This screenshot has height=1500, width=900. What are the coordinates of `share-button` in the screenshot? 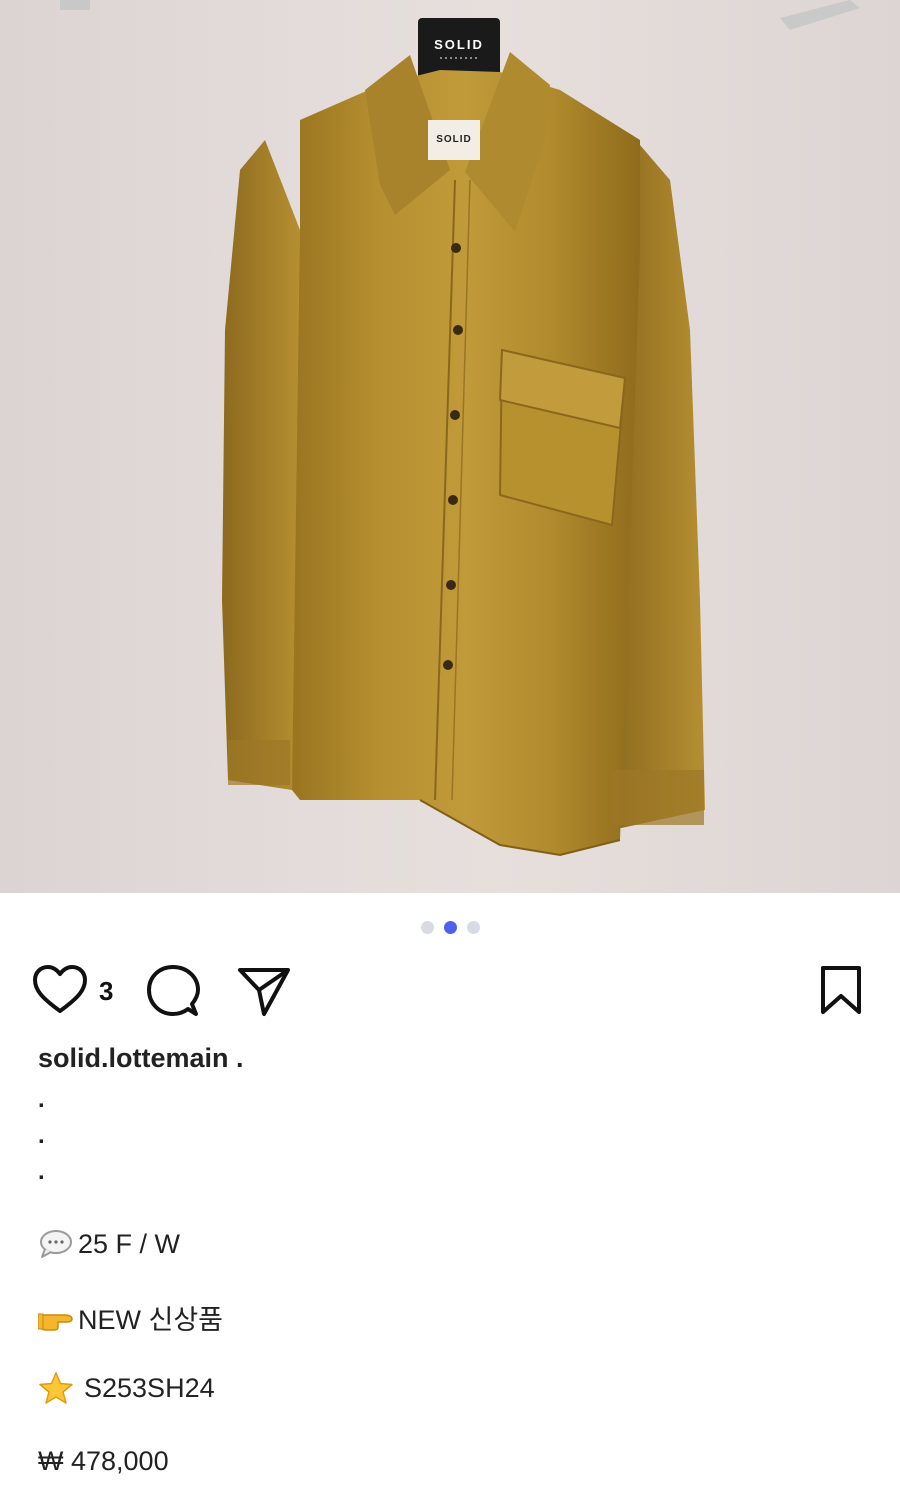 It's located at (264, 991).